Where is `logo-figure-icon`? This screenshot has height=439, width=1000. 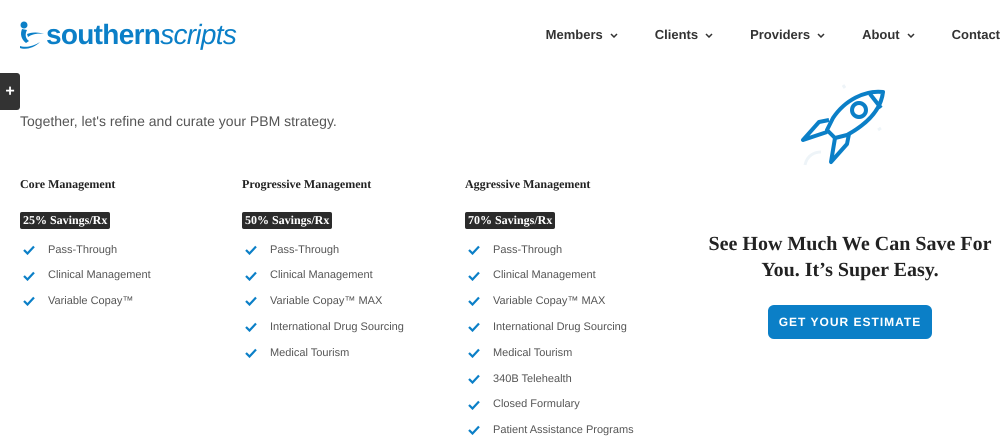 logo-figure-icon is located at coordinates (31, 35).